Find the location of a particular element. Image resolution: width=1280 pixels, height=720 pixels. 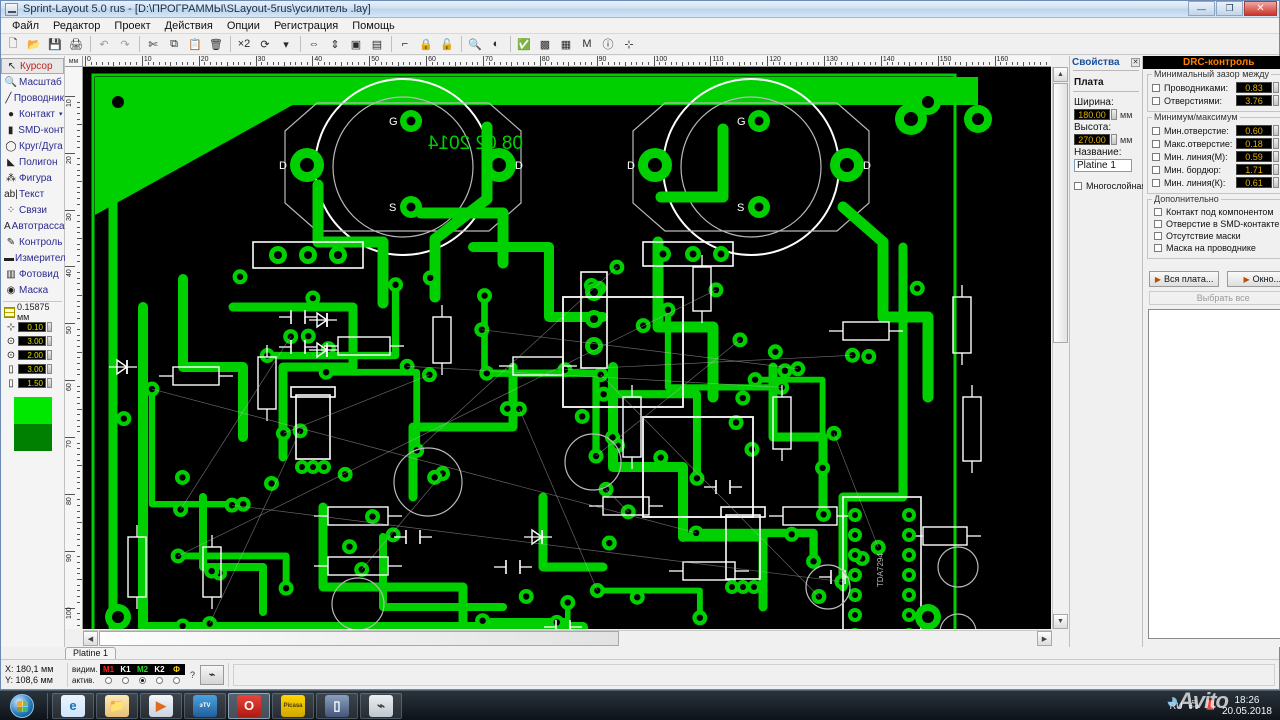

help-board-icon: ▩ is located at coordinates (545, 44).